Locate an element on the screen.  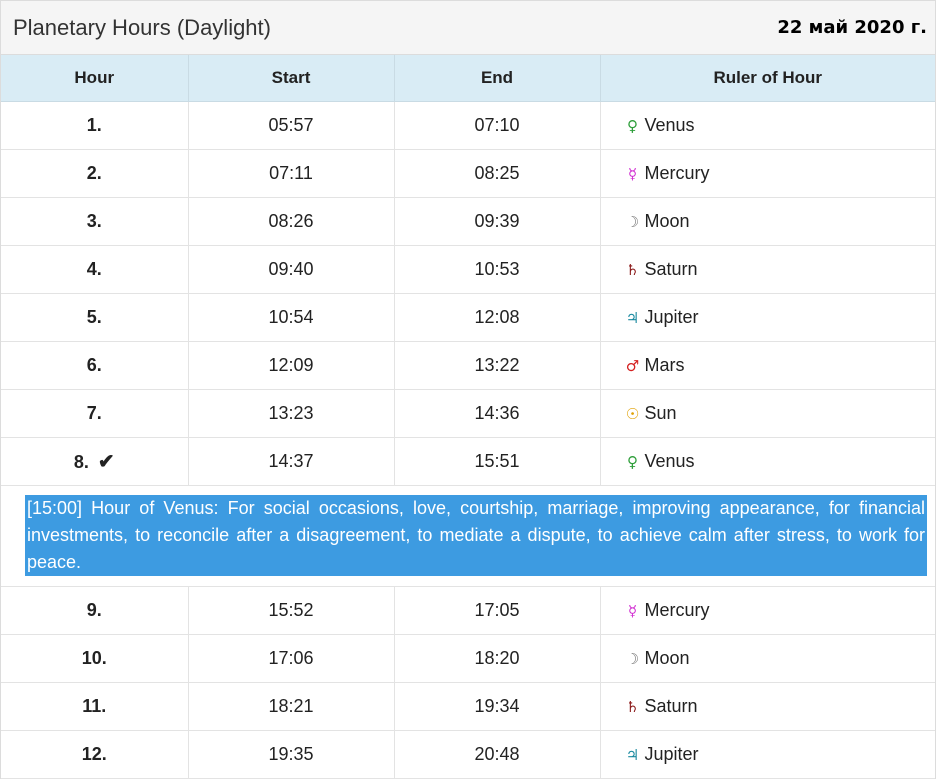
table-row: 6. 12:09 13:22 ♂ Mars is located at coordinates (468, 365).